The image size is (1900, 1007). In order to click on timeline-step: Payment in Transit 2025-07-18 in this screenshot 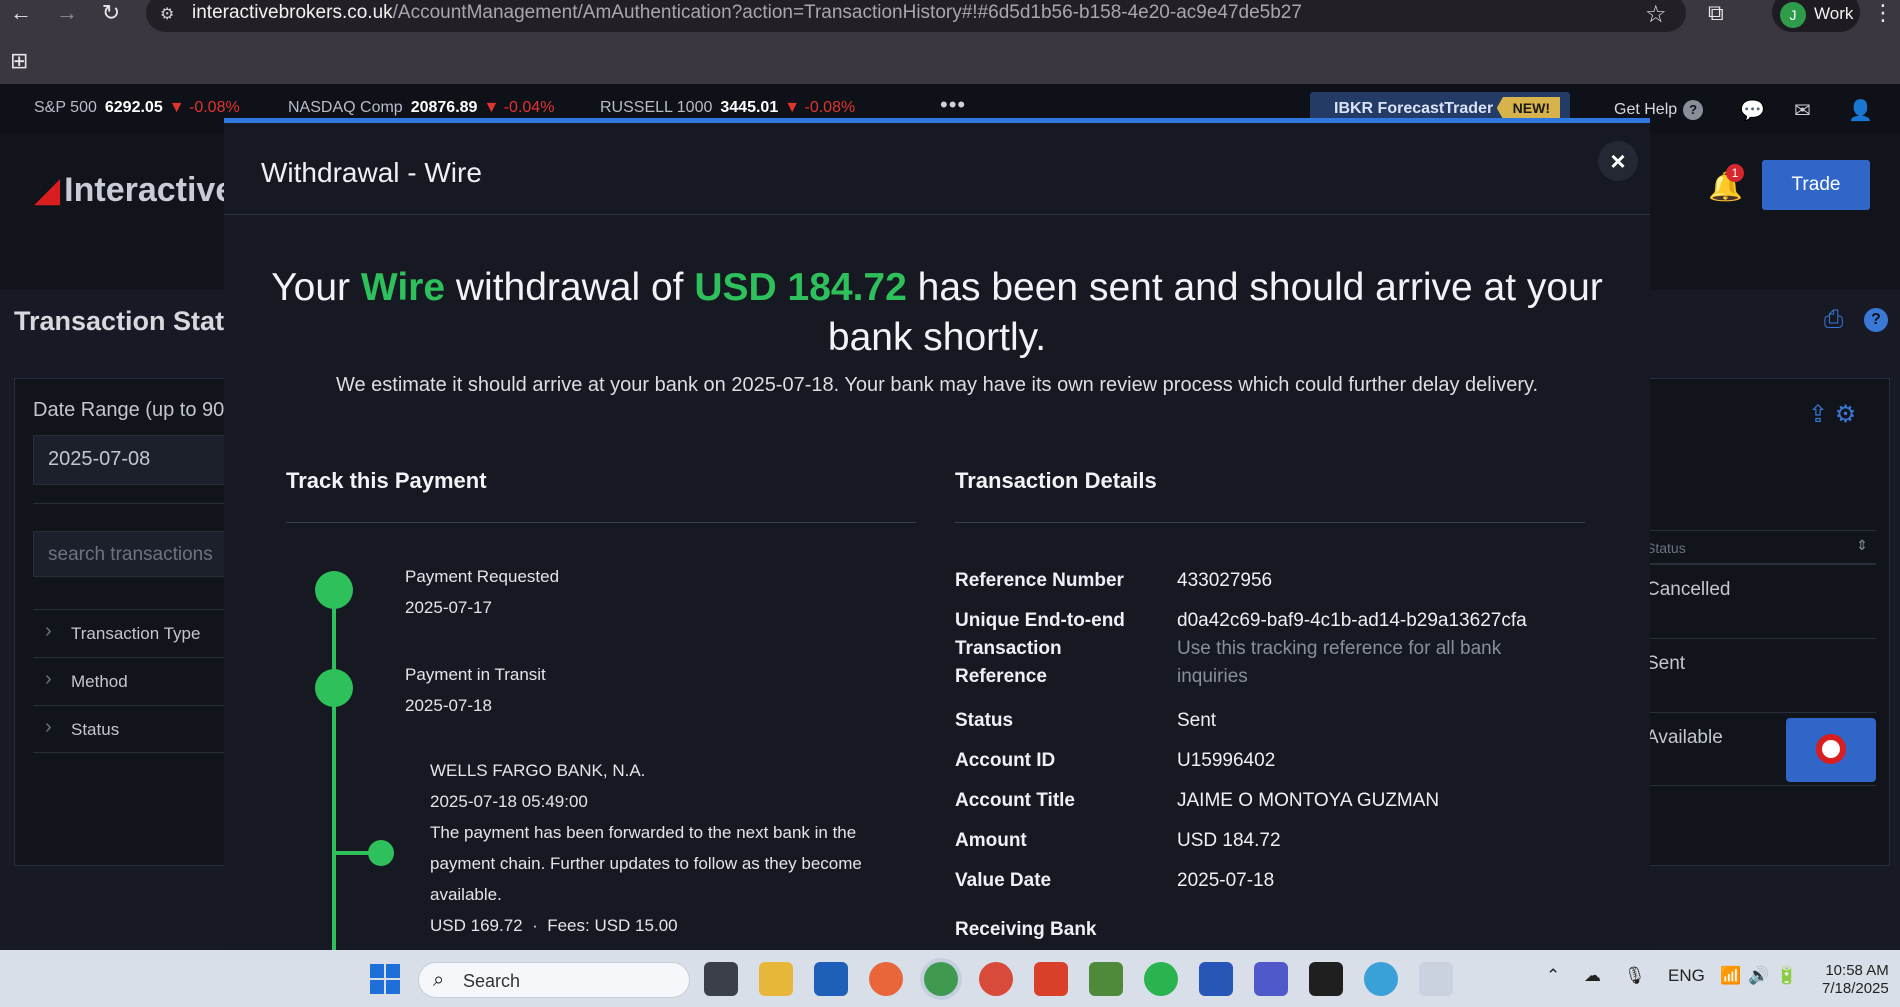, I will do `click(475, 690)`.